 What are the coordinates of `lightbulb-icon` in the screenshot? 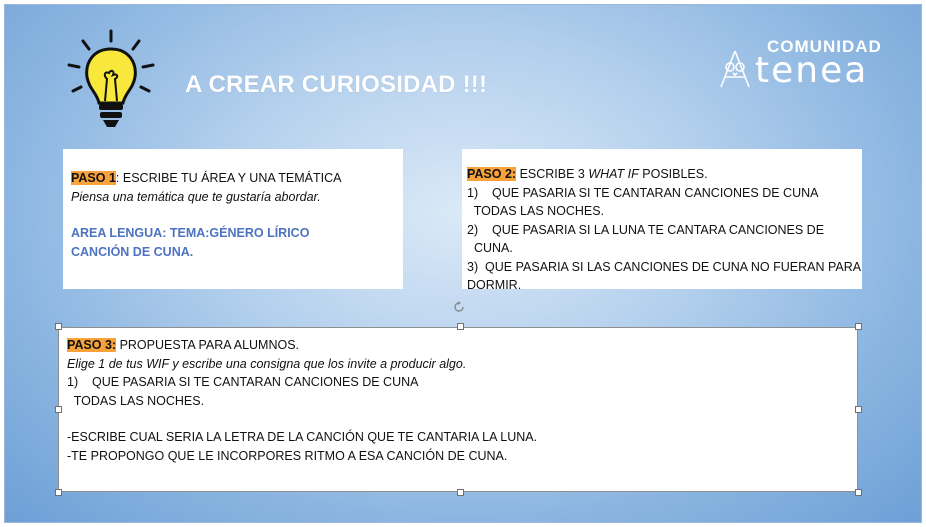 It's located at (111, 82).